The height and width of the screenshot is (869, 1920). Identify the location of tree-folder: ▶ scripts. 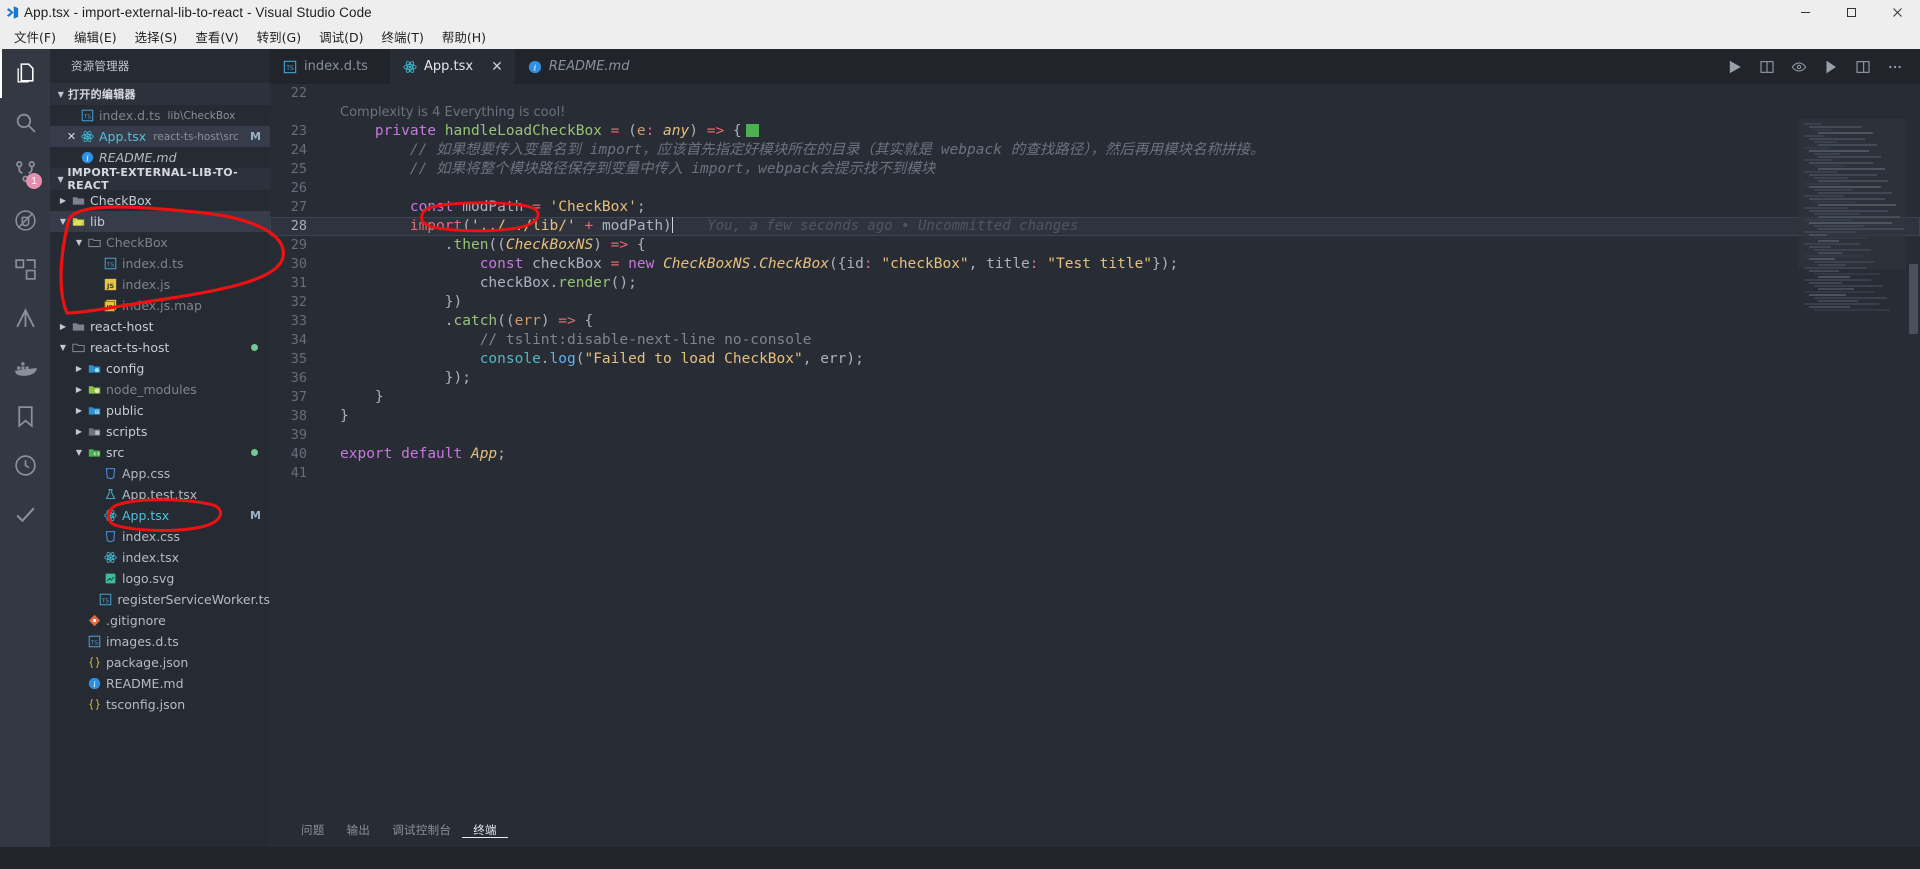
(160, 431).